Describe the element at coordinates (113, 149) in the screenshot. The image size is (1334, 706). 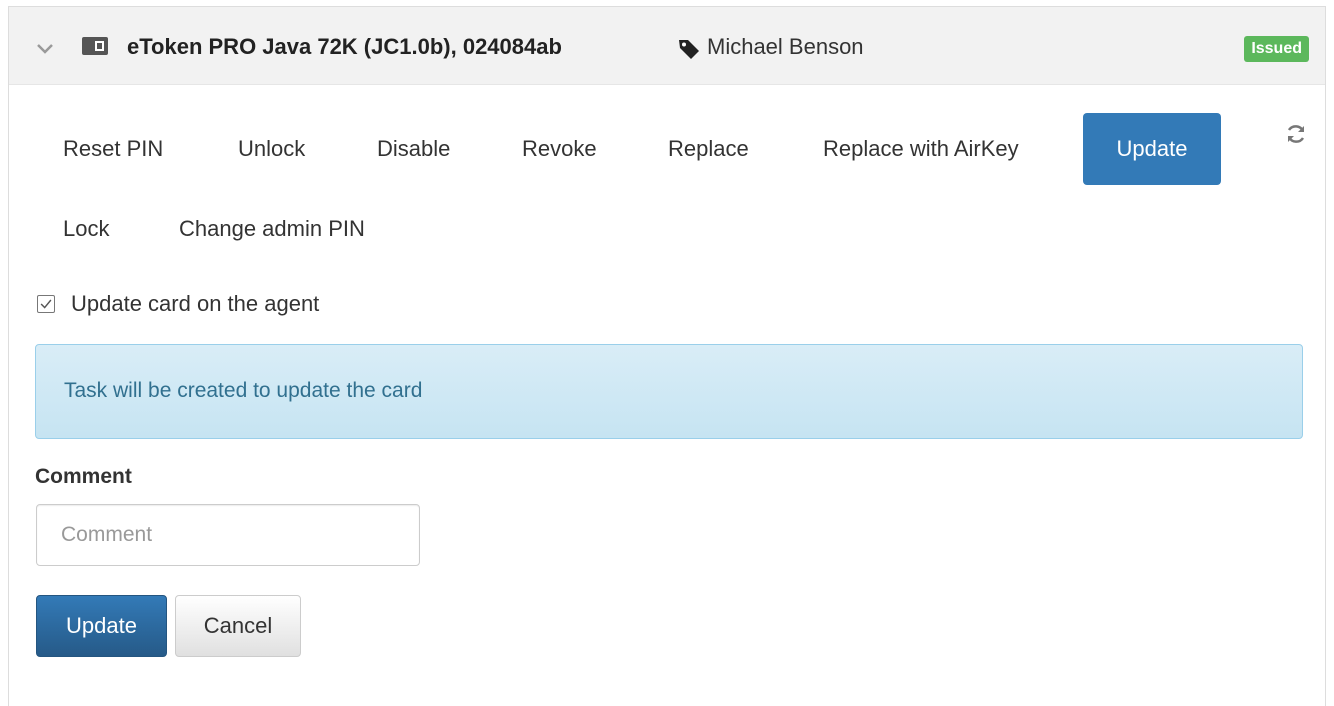
I see `action-reset-pin: Reset PIN` at that location.